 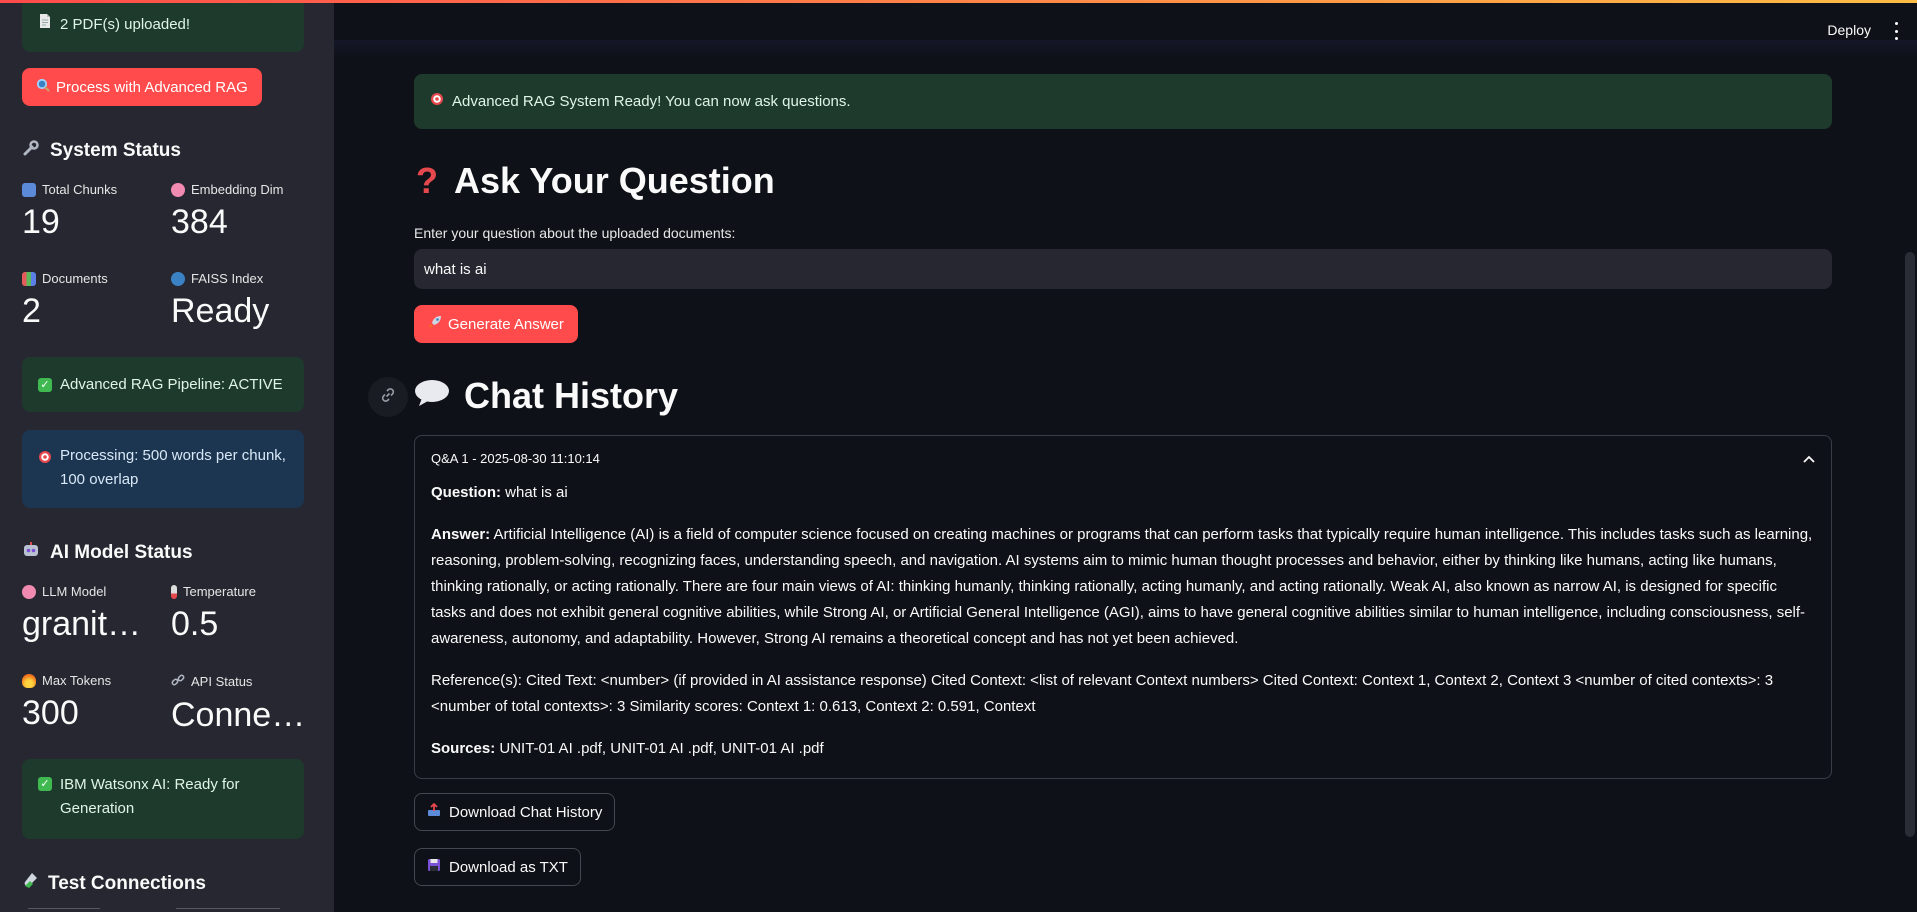 What do you see at coordinates (80, 189) in the screenshot?
I see `metric-label: Total Chunks` at bounding box center [80, 189].